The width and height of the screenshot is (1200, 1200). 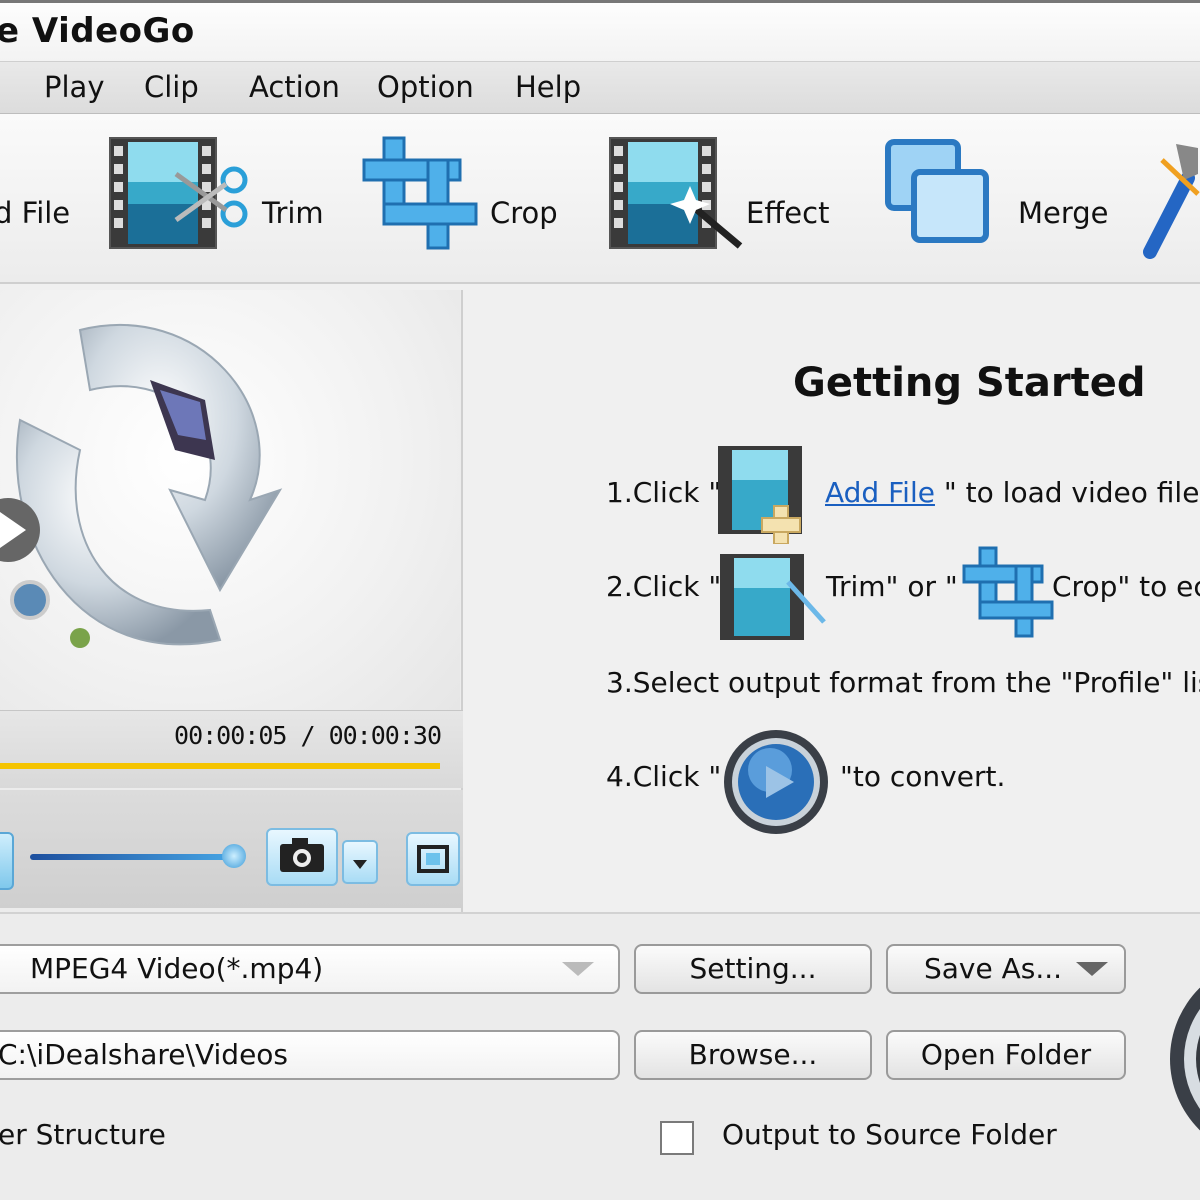 I want to click on trim-small-icon, so click(x=773, y=597).